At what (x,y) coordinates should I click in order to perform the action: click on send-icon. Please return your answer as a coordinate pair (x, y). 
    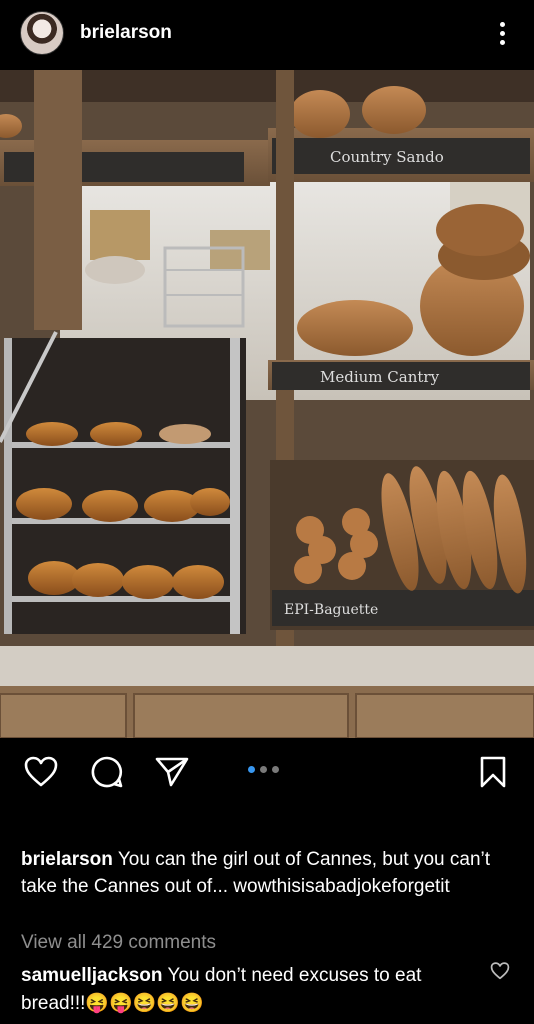
    Looking at the image, I should click on (172, 772).